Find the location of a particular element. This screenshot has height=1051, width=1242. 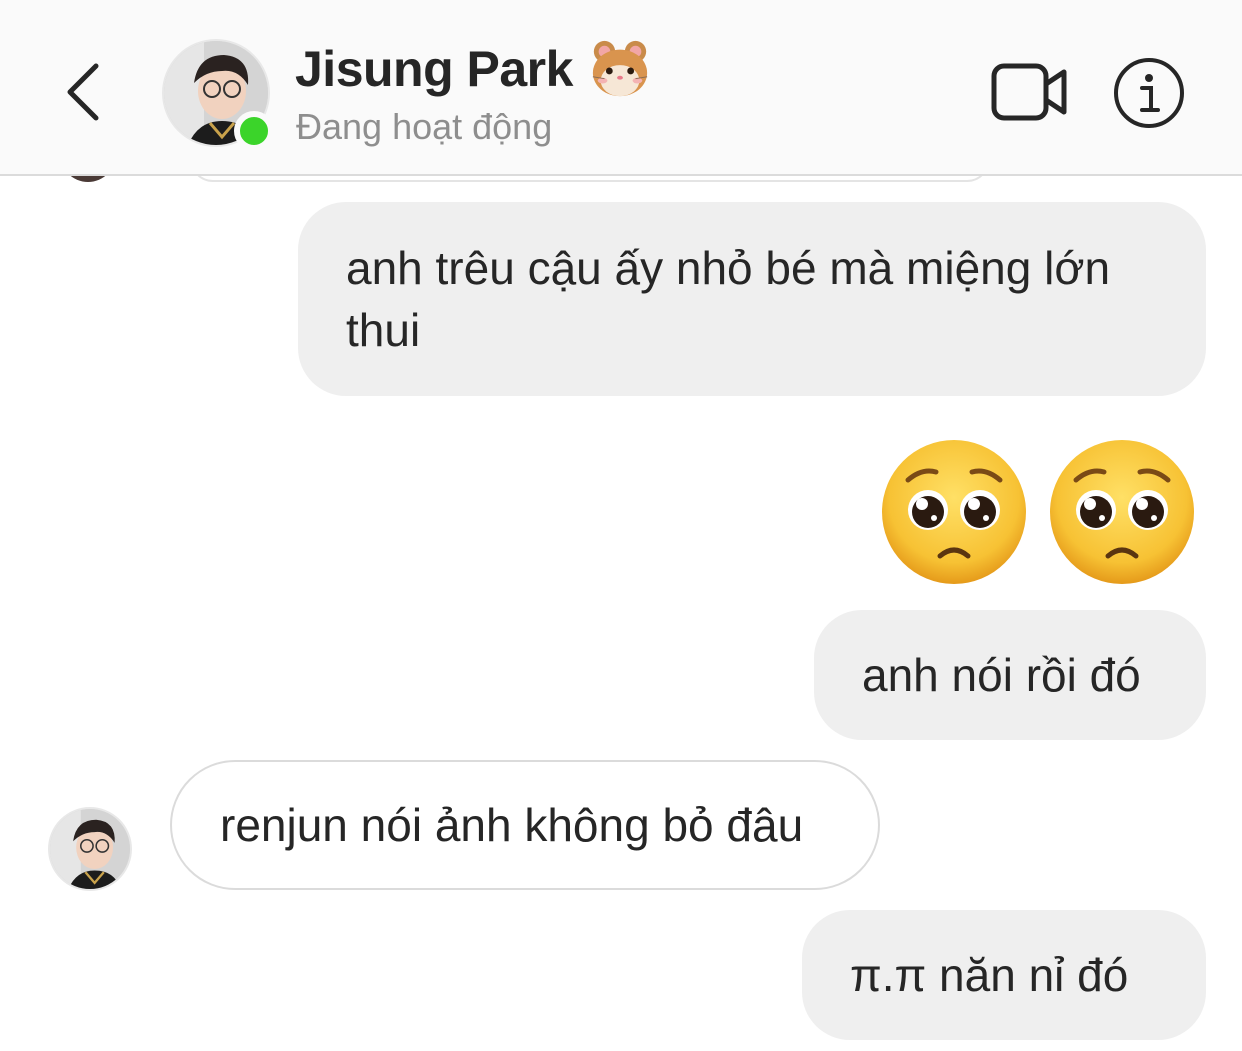

received-message-bubble: renjun nói ảnh không bỏ đâu is located at coordinates (525, 825).